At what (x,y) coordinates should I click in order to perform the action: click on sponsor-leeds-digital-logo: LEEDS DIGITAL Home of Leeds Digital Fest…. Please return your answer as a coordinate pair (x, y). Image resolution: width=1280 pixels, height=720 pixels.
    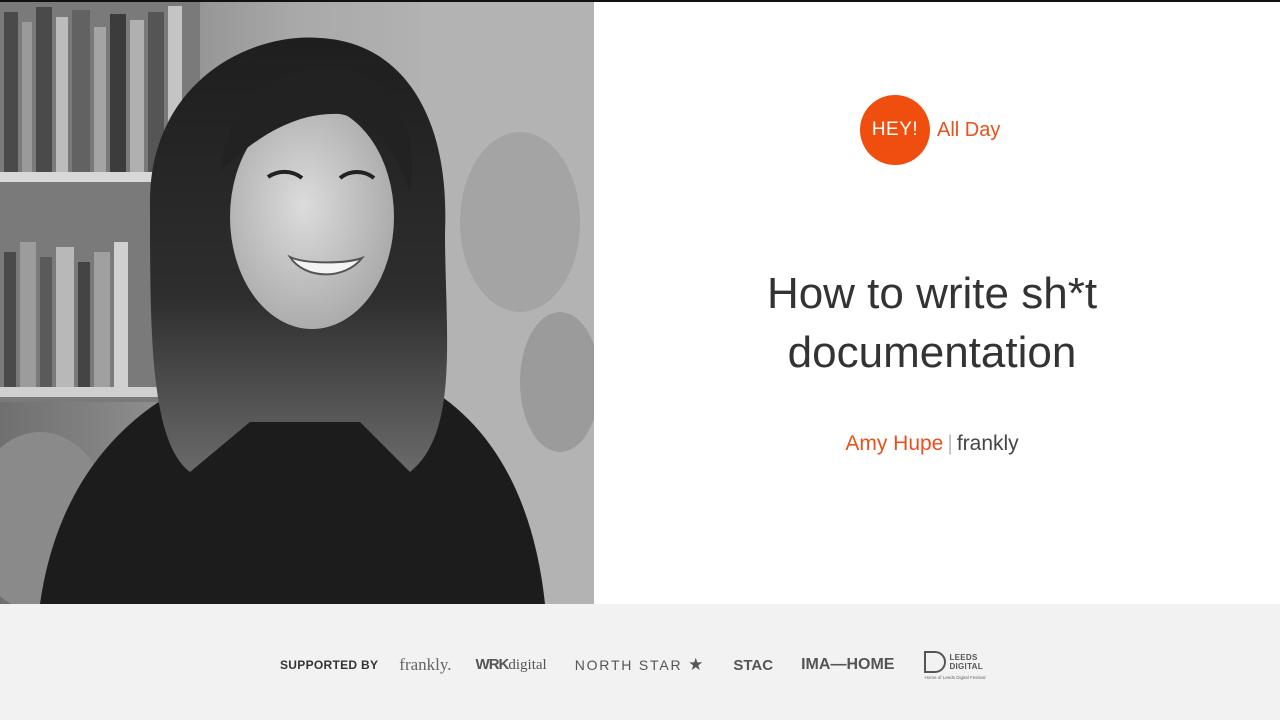
    Looking at the image, I should click on (955, 665).